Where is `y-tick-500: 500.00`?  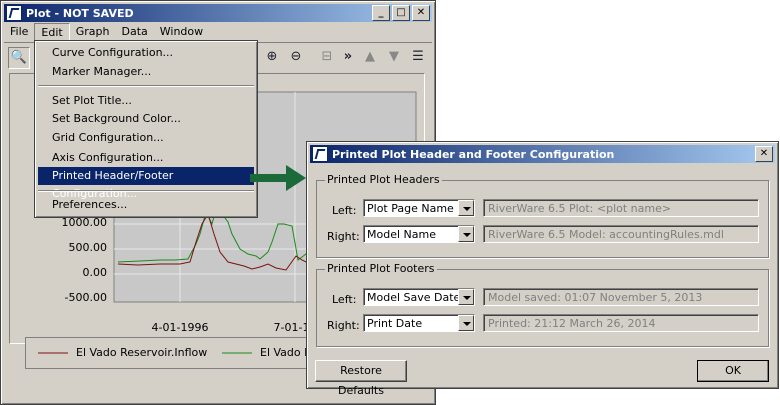 y-tick-500: 500.00 is located at coordinates (88, 247).